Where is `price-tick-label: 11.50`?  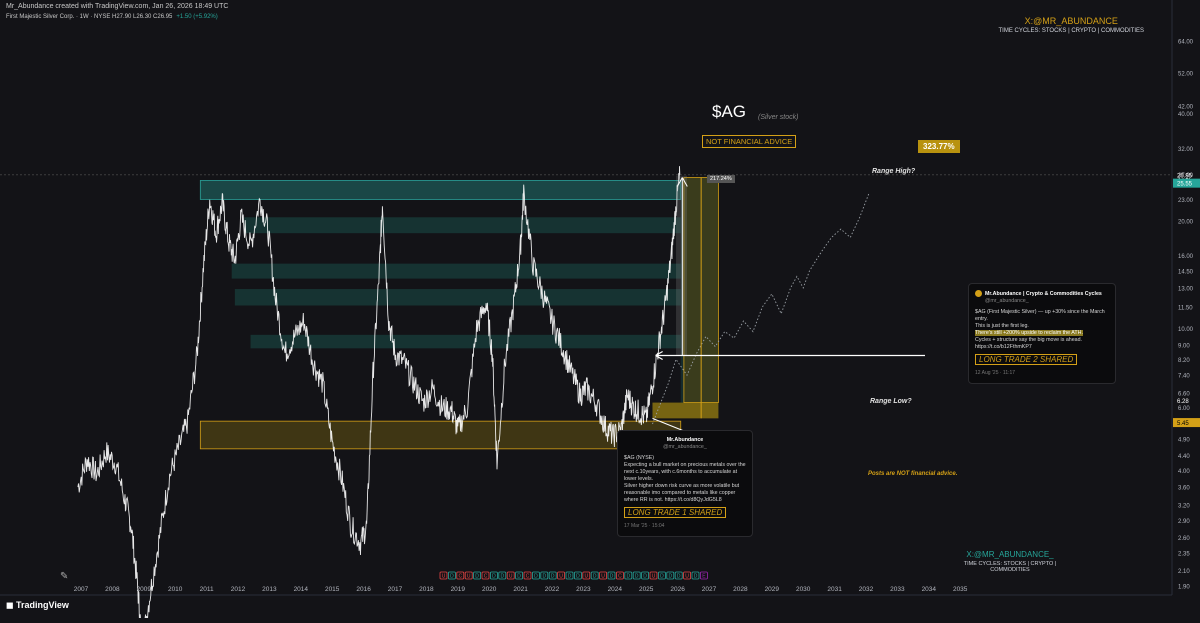
price-tick-label: 11.50 is located at coordinates (1185, 308).